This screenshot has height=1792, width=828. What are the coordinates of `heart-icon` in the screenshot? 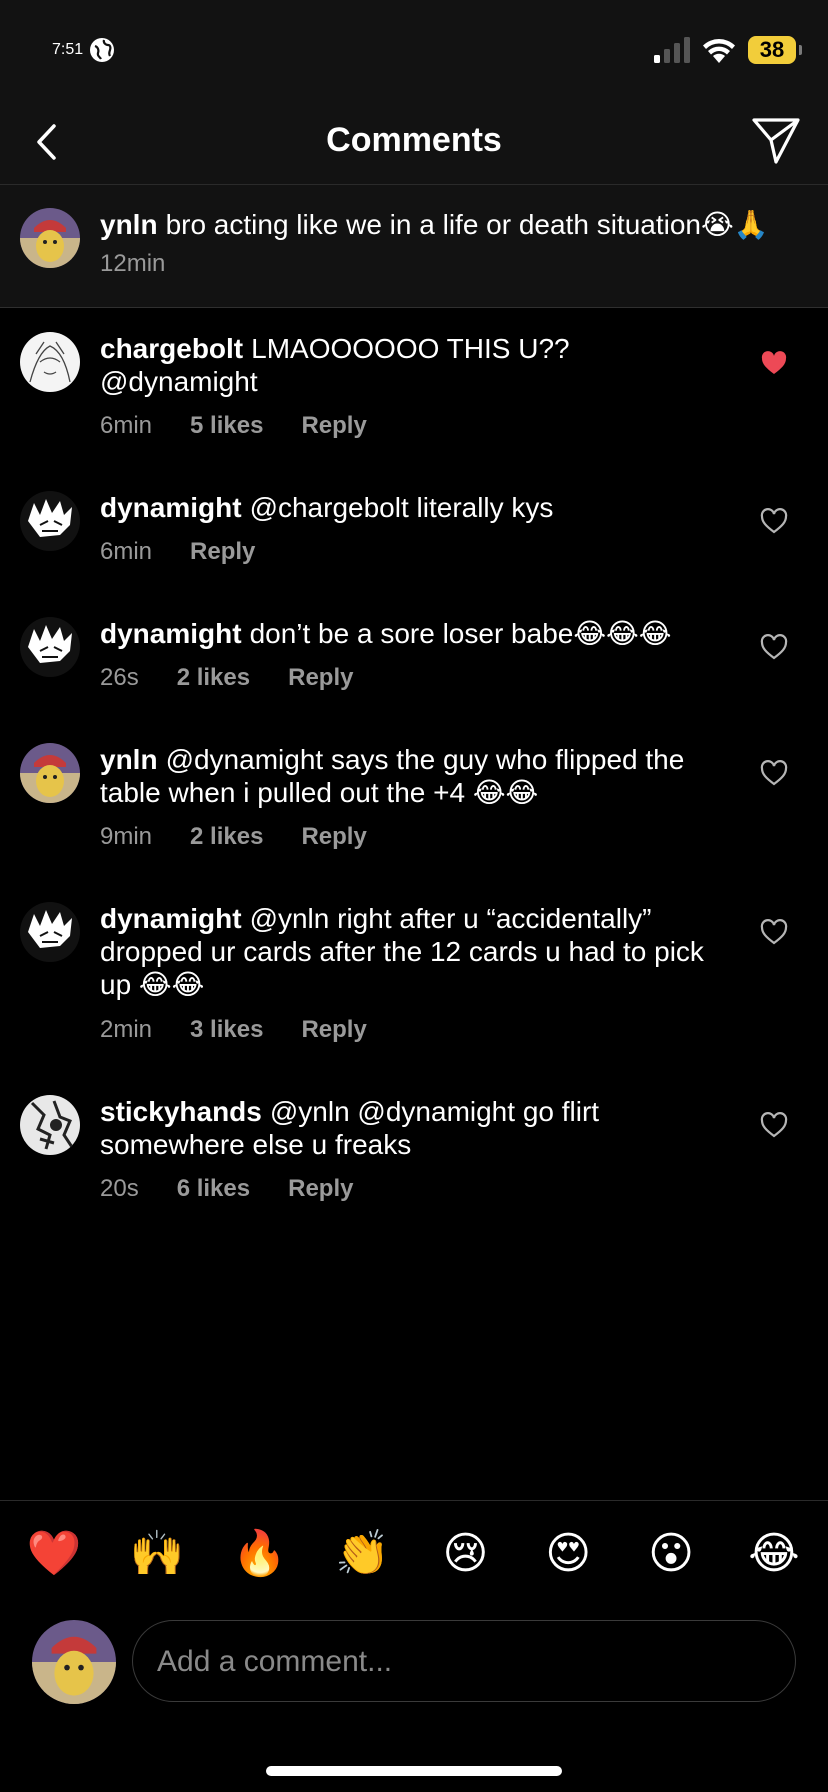 It's located at (774, 363).